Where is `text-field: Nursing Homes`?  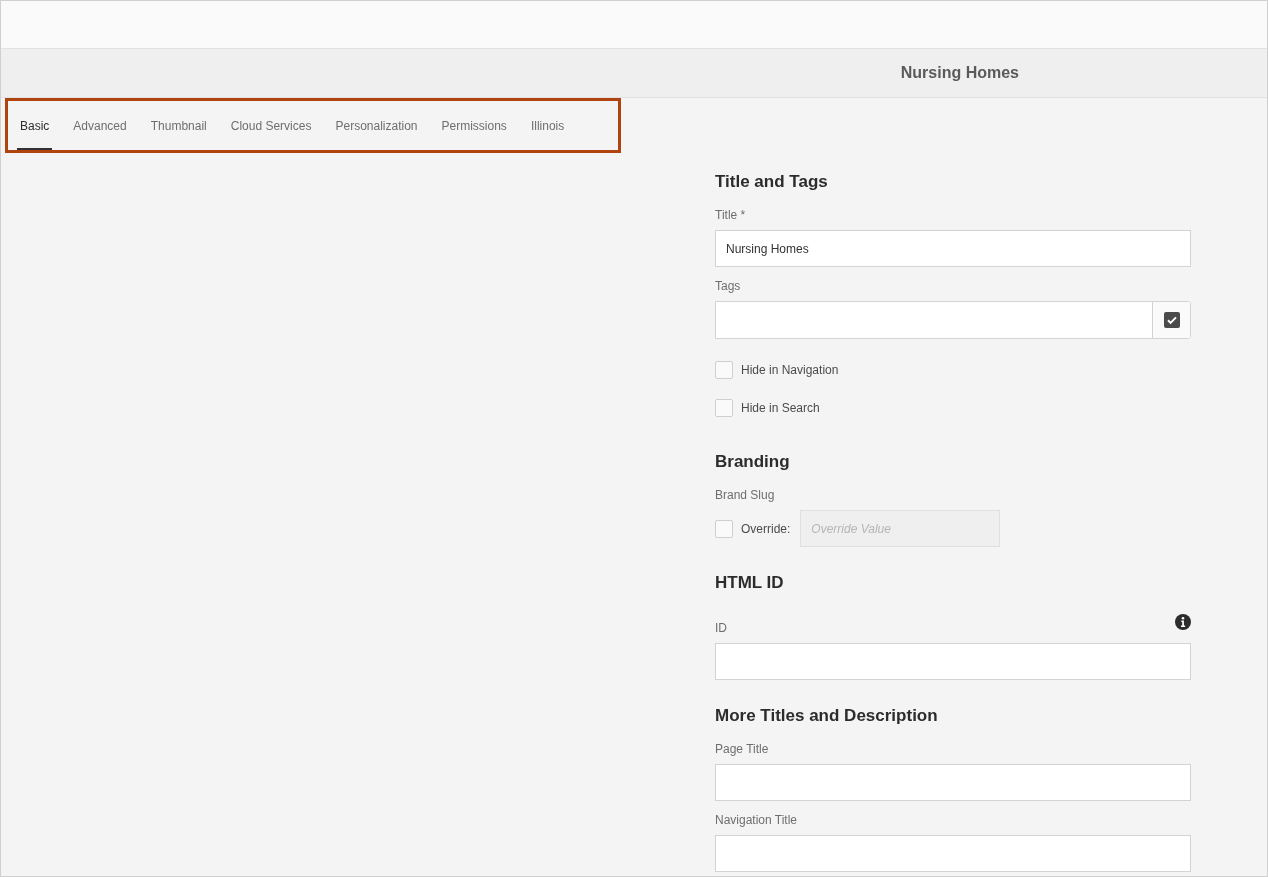
text-field: Nursing Homes is located at coordinates (953, 248).